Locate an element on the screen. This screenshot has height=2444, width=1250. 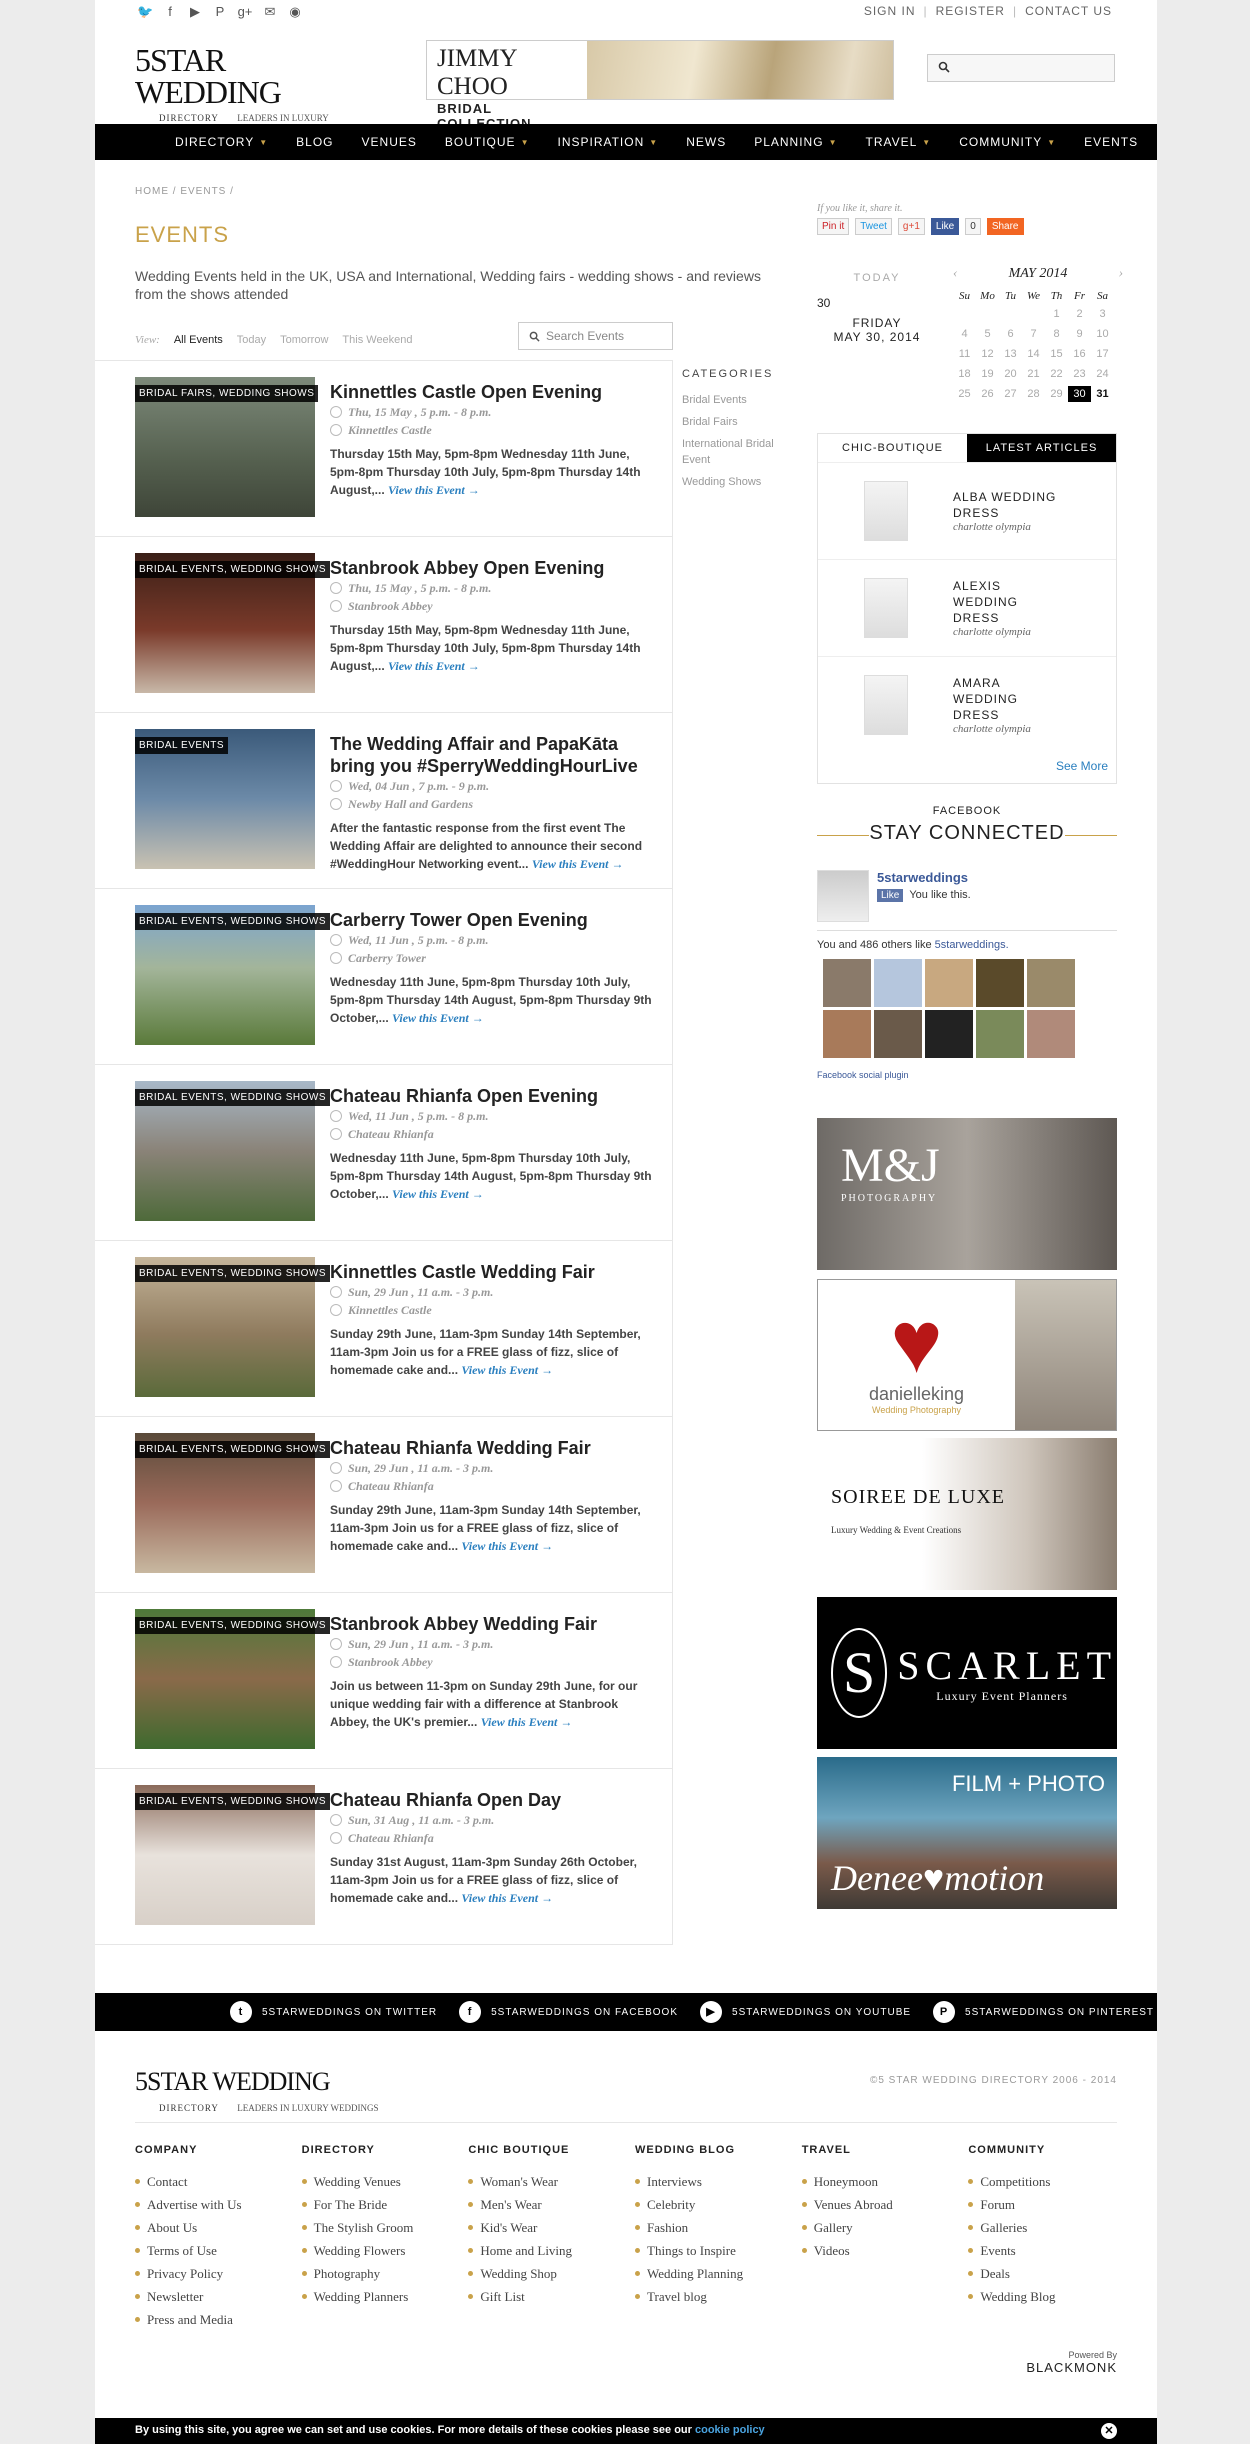
event-title: Chateau Rhianfa Open Evening is located at coordinates (495, 1096).